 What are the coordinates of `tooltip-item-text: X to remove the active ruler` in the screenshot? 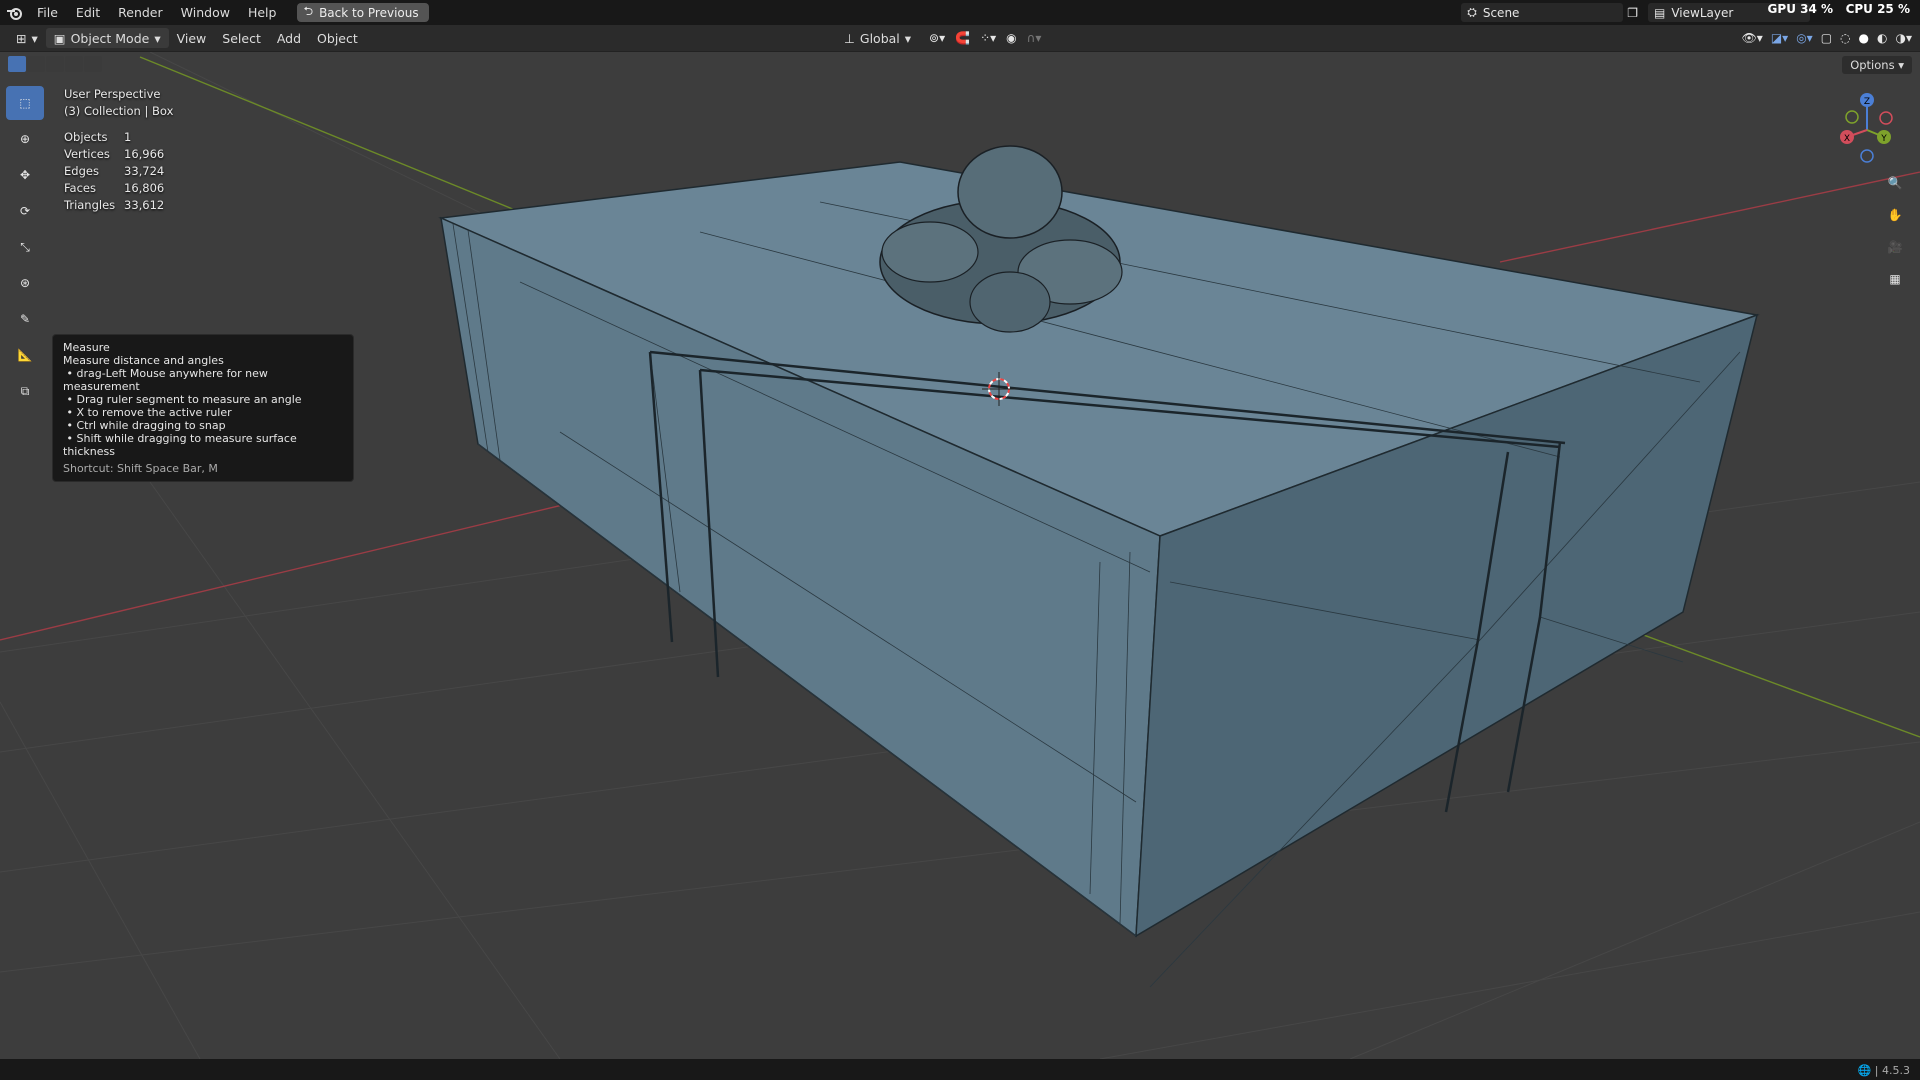 It's located at (154, 412).